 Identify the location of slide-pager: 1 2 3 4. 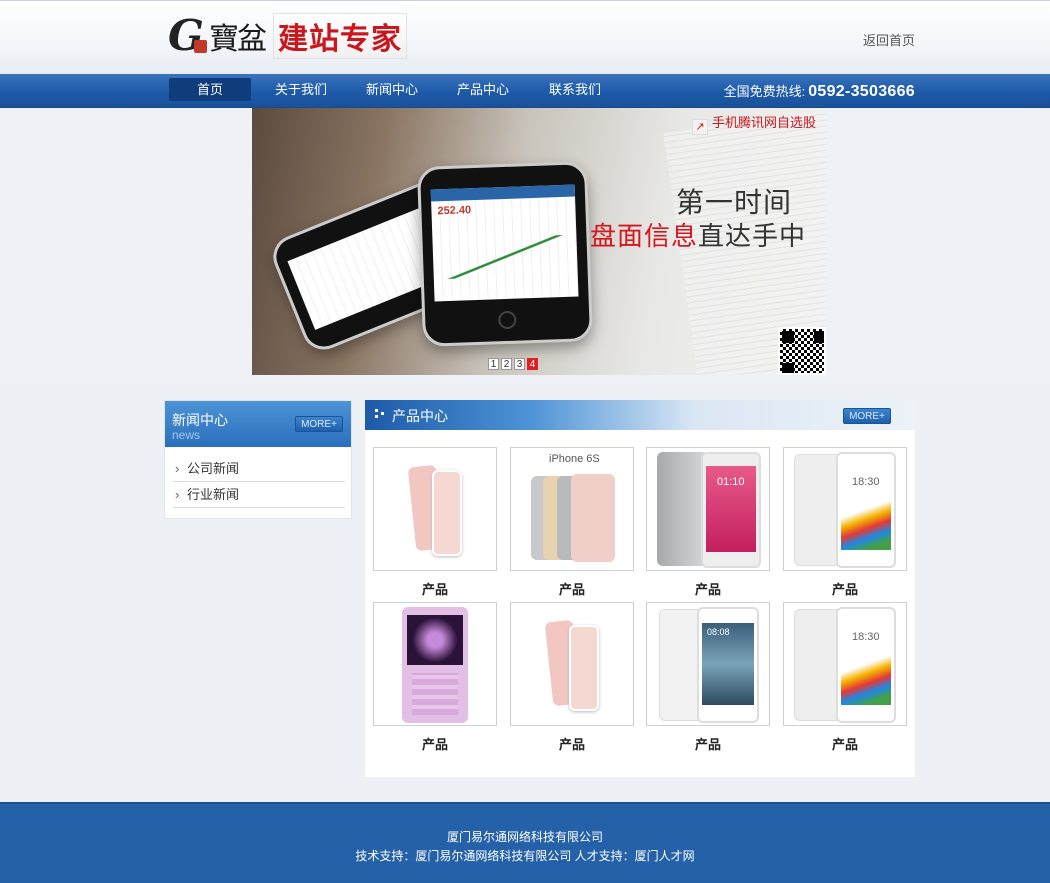
(513, 364).